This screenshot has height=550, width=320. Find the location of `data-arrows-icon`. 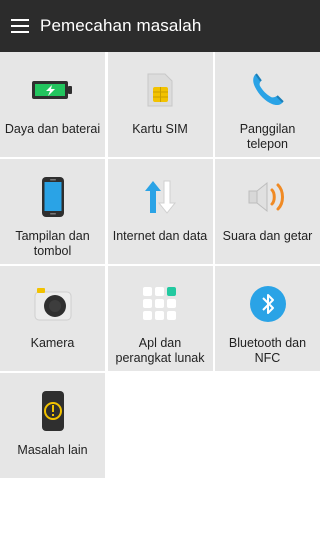

data-arrows-icon is located at coordinates (160, 197).